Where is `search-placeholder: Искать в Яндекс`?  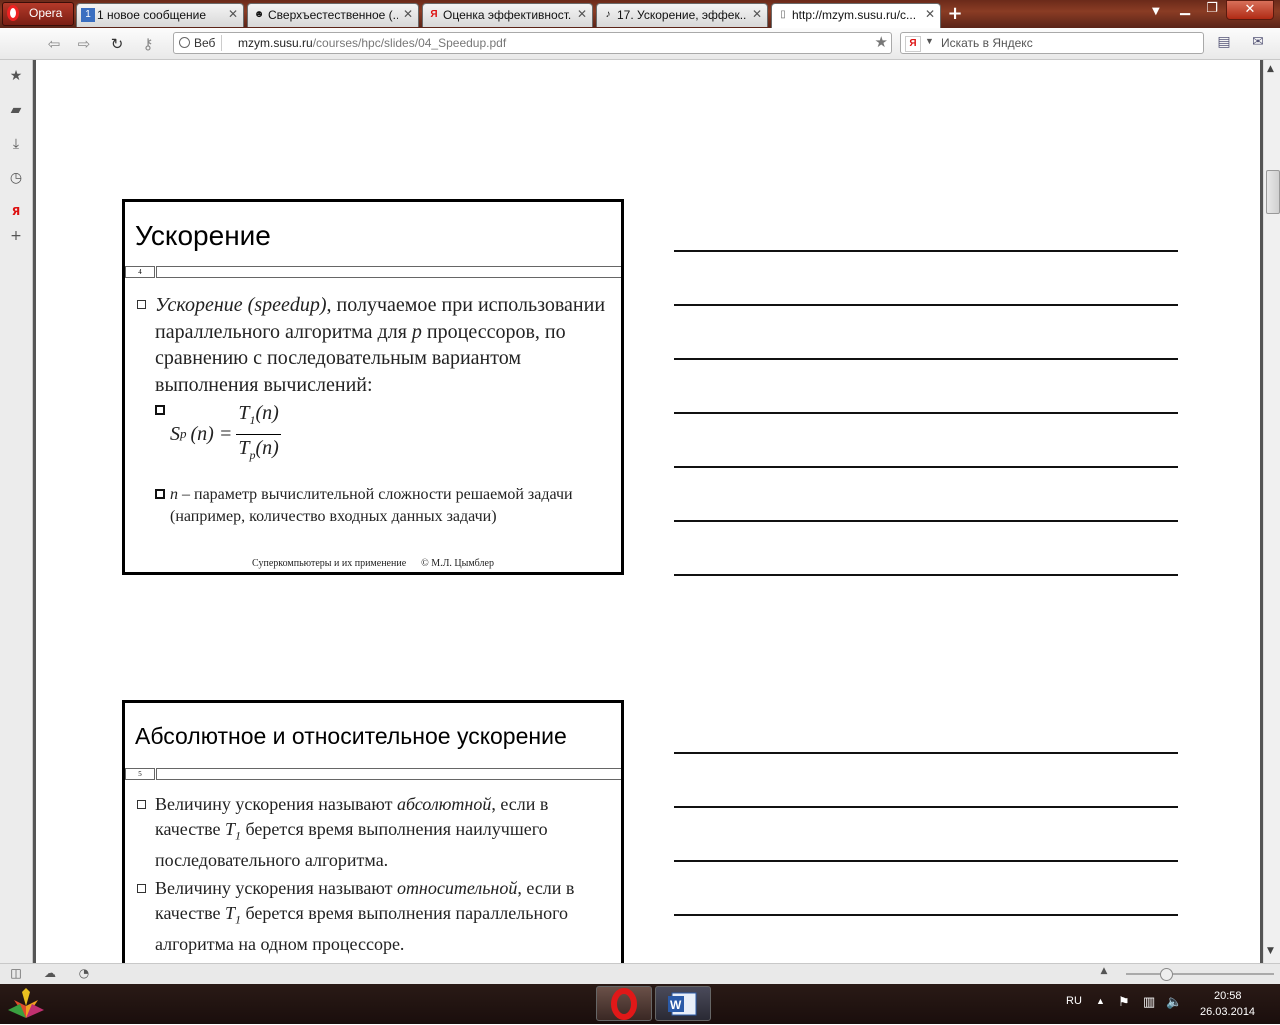
search-placeholder: Искать в Яндекс is located at coordinates (987, 43).